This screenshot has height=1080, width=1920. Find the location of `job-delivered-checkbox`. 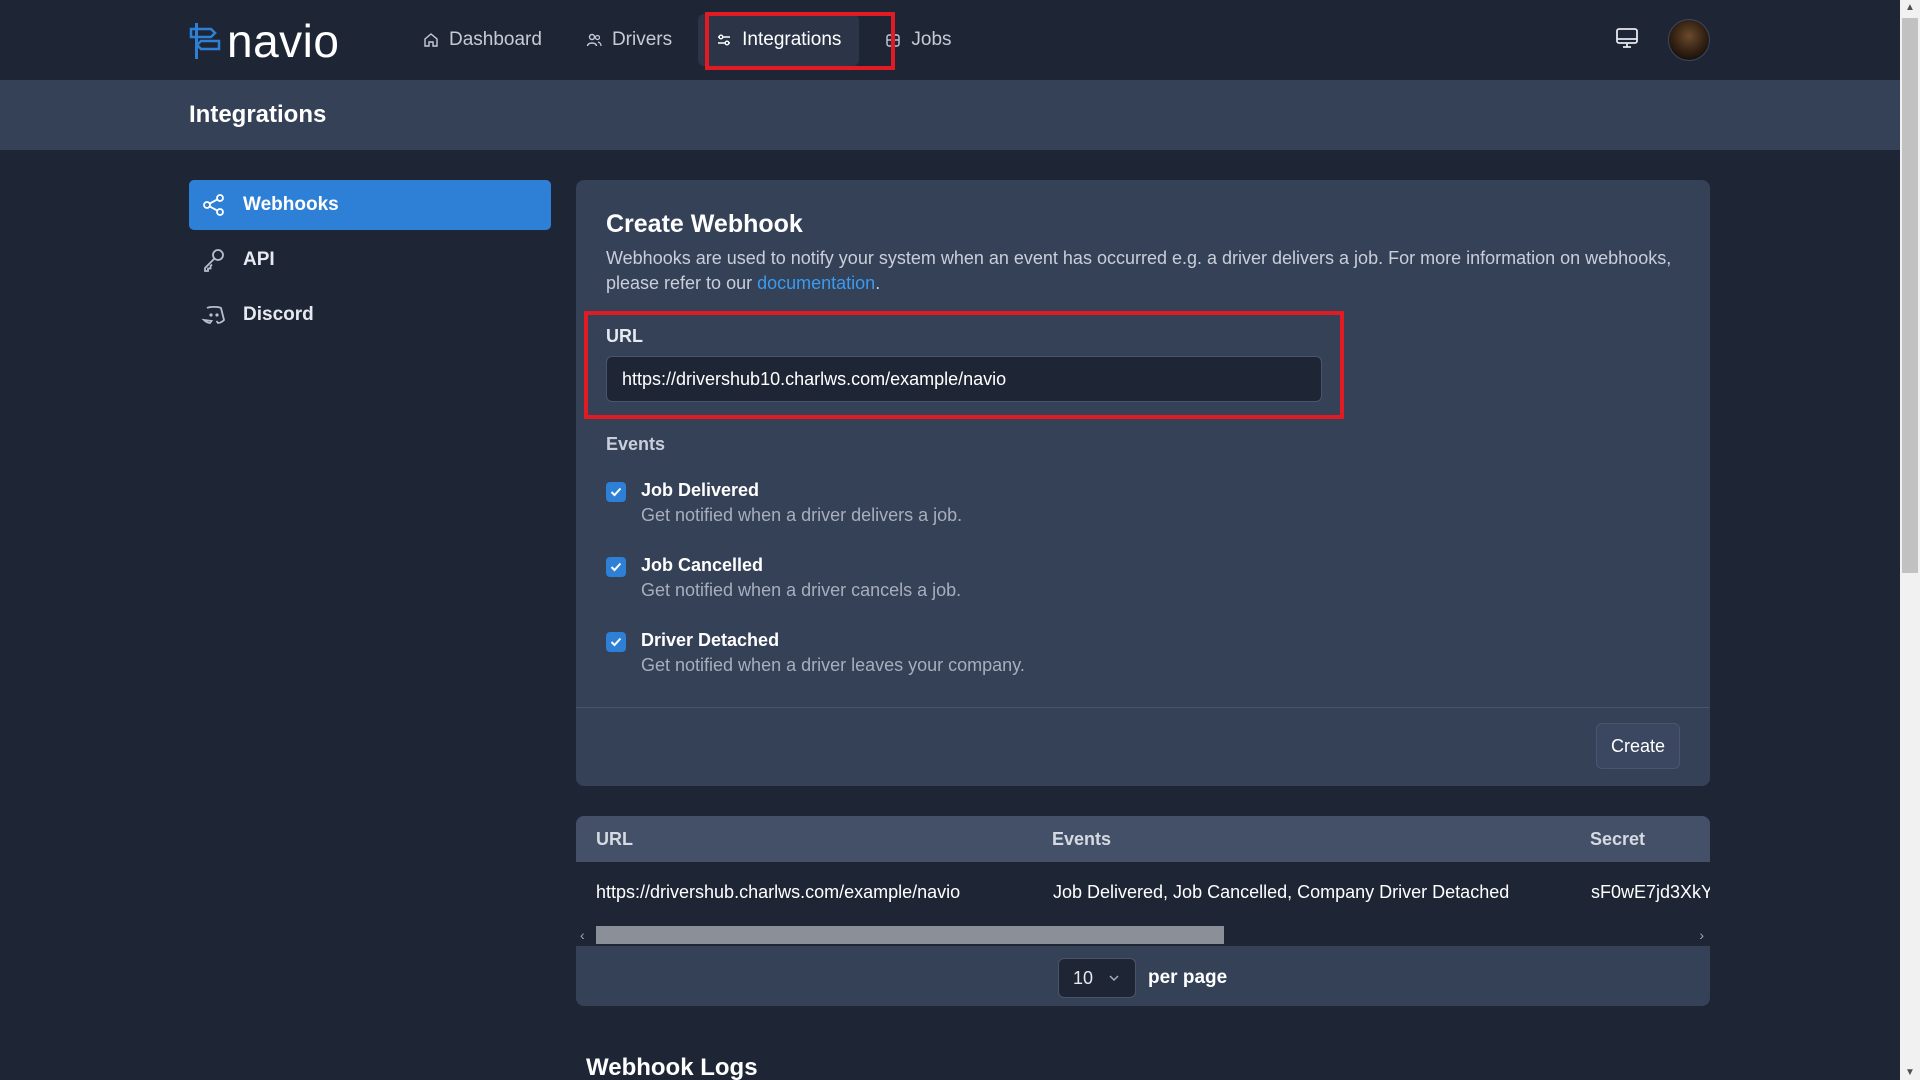

job-delivered-checkbox is located at coordinates (616, 492).